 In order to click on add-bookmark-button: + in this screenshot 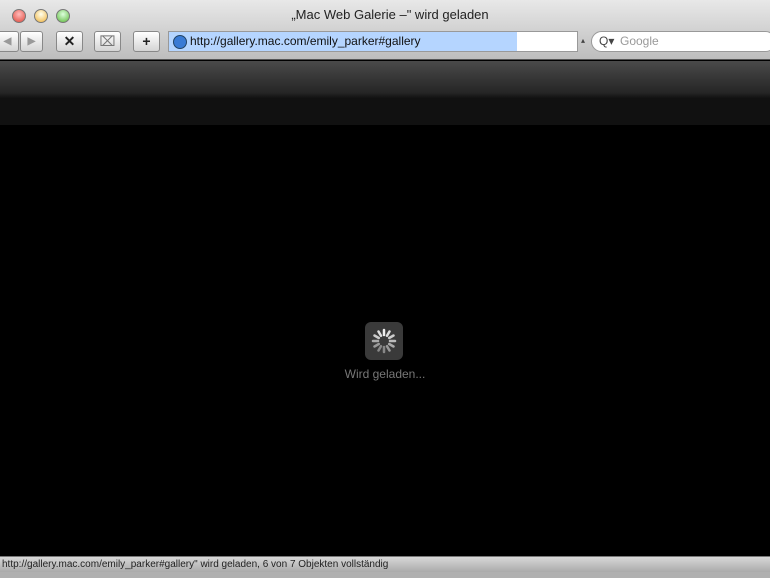, I will do `click(146, 41)`.